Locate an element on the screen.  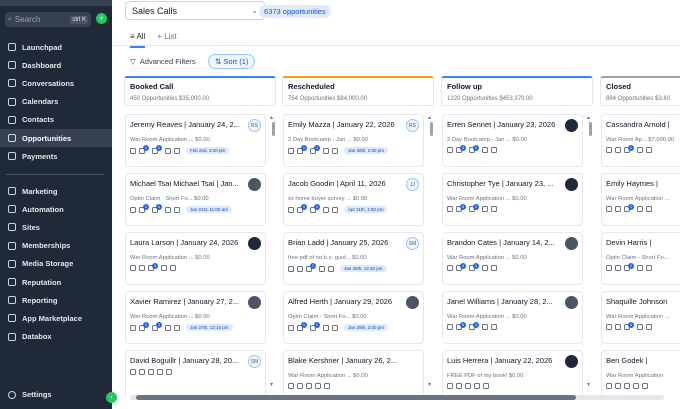
sidebar-item-memberships: Memberships is located at coordinates (56, 246).